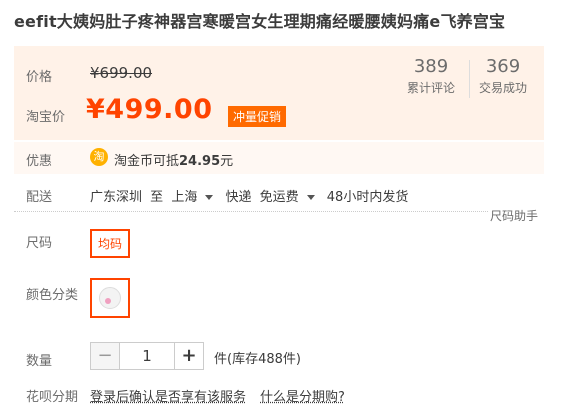 The image size is (580, 412). Describe the element at coordinates (279, 197) in the screenshot. I see `ship-fee: 免运费` at that location.